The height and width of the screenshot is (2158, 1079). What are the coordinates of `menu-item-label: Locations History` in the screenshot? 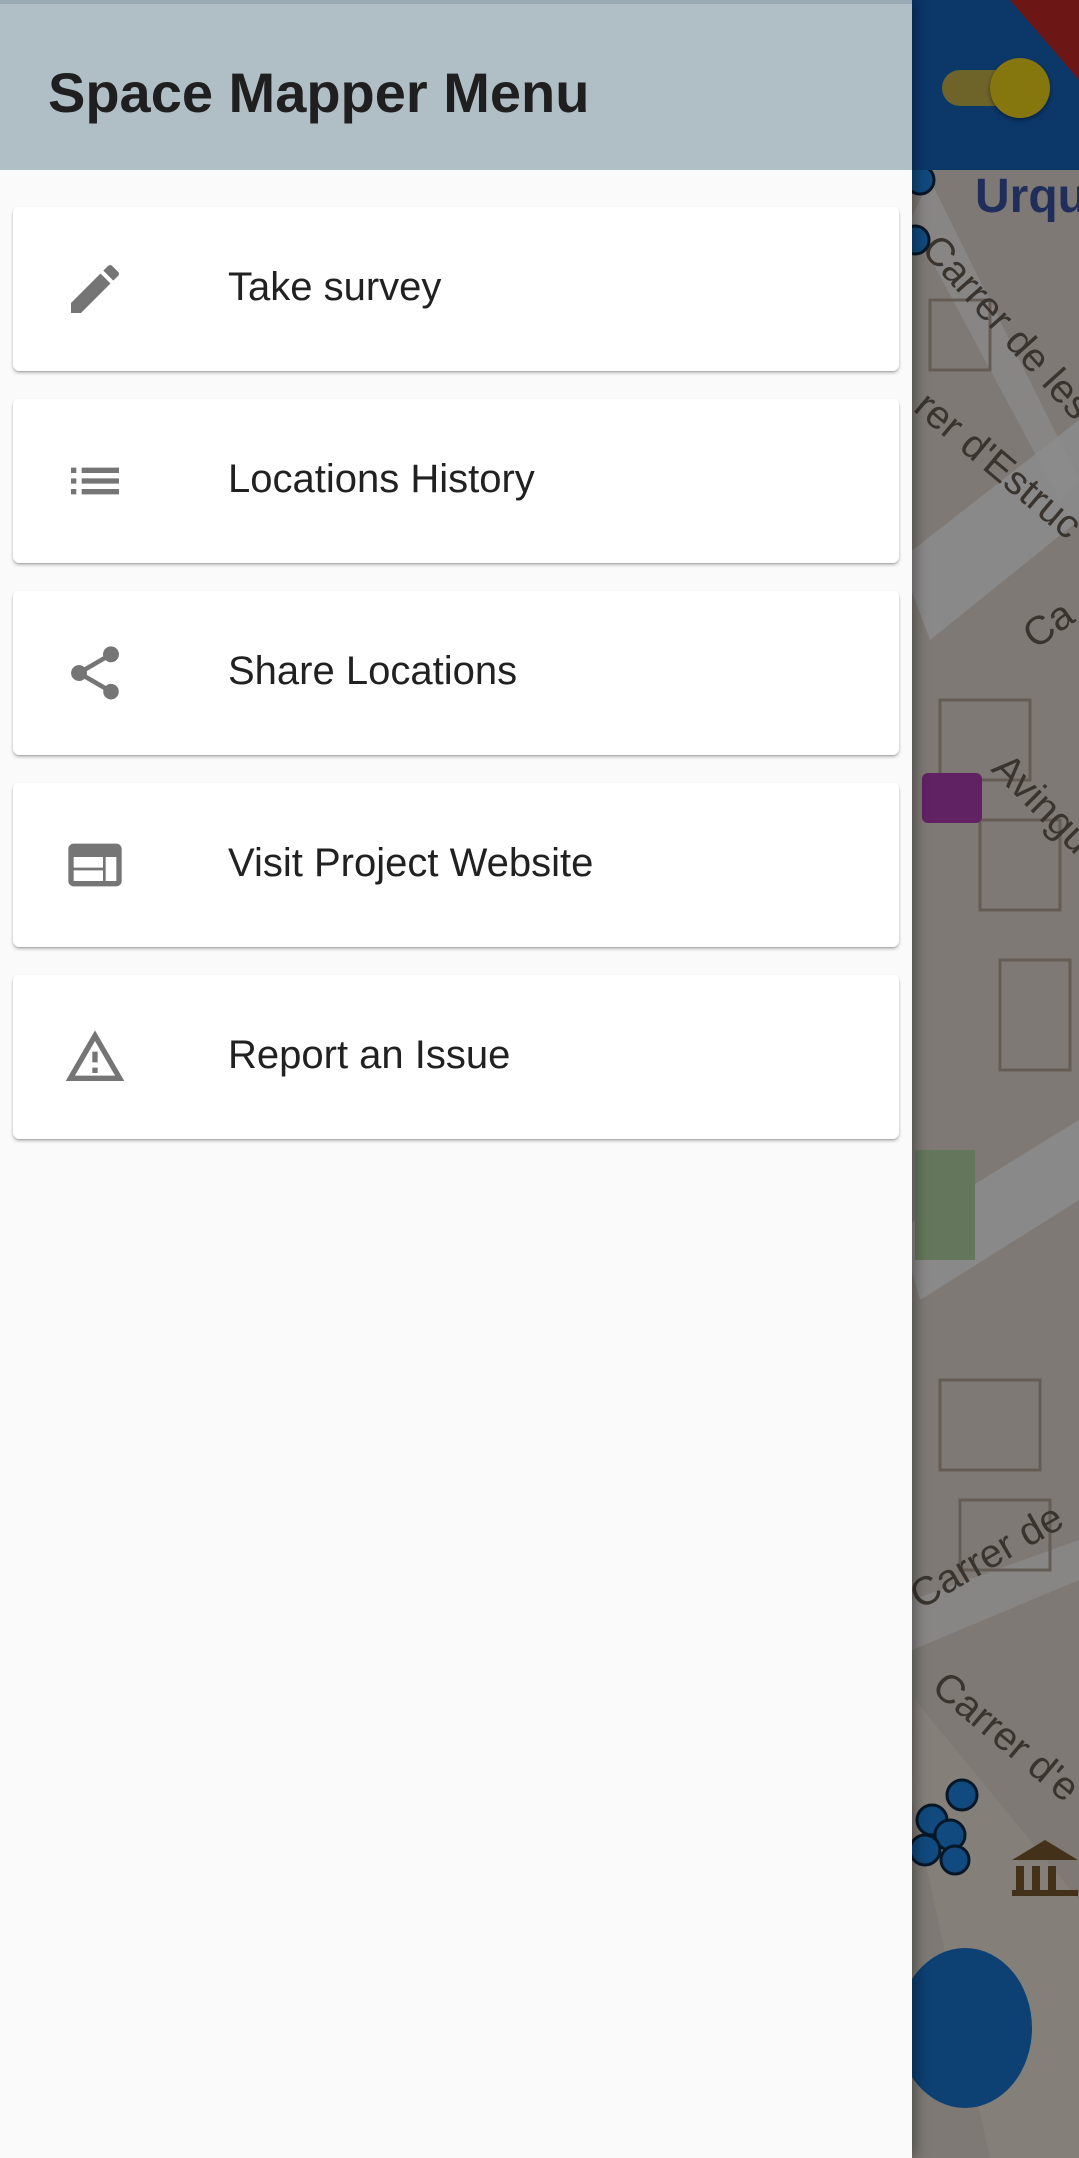 It's located at (381, 479).